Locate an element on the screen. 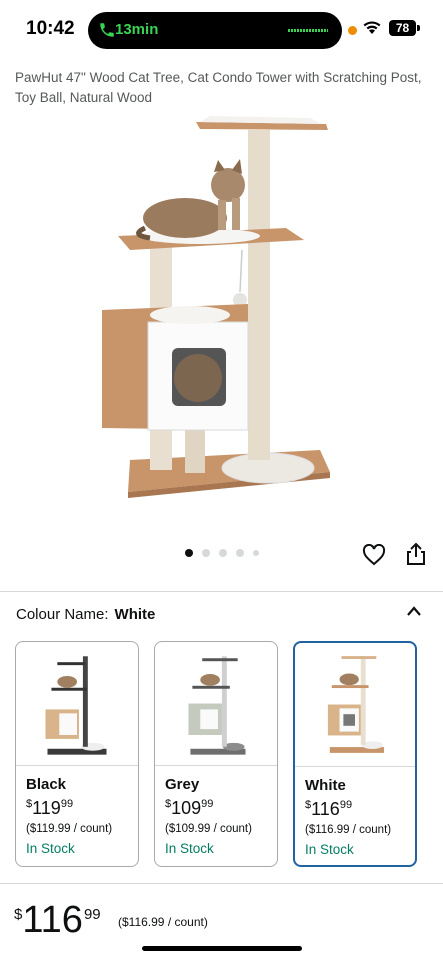 Image resolution: width=443 pixels, height=960 pixels. status-bar: 10:42 13min 78 is located at coordinates (221, 30).